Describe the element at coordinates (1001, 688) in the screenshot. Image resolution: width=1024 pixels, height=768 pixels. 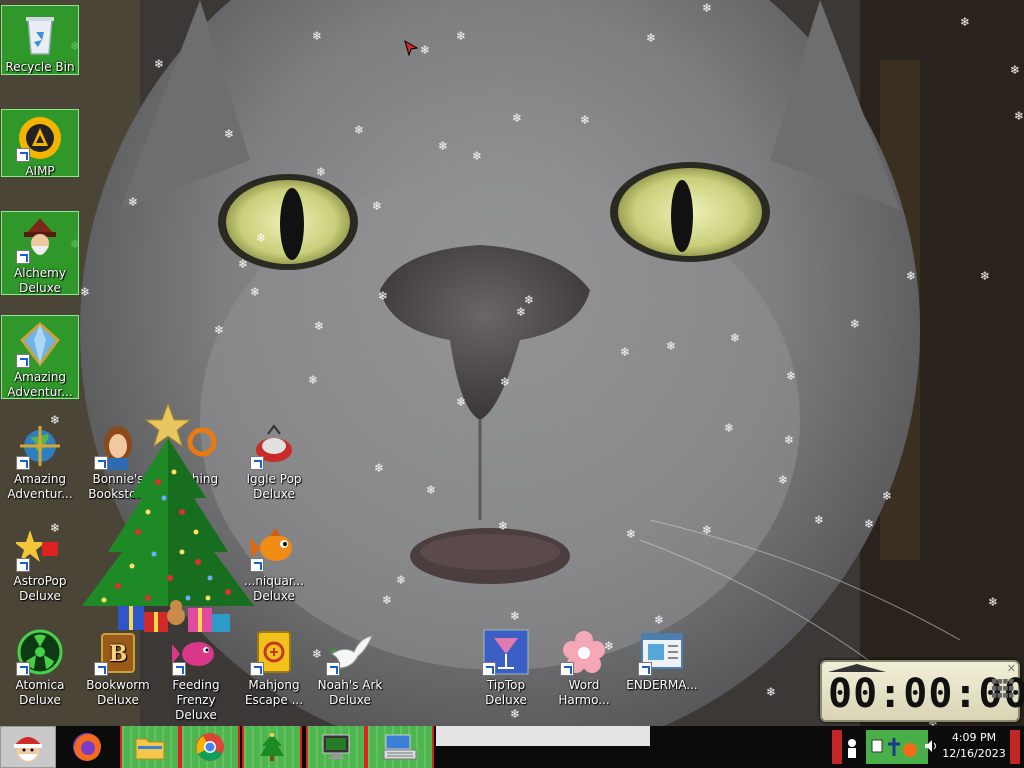
I see `timer-side-controls: ■■■■ ■■■■ ■■■■` at that location.